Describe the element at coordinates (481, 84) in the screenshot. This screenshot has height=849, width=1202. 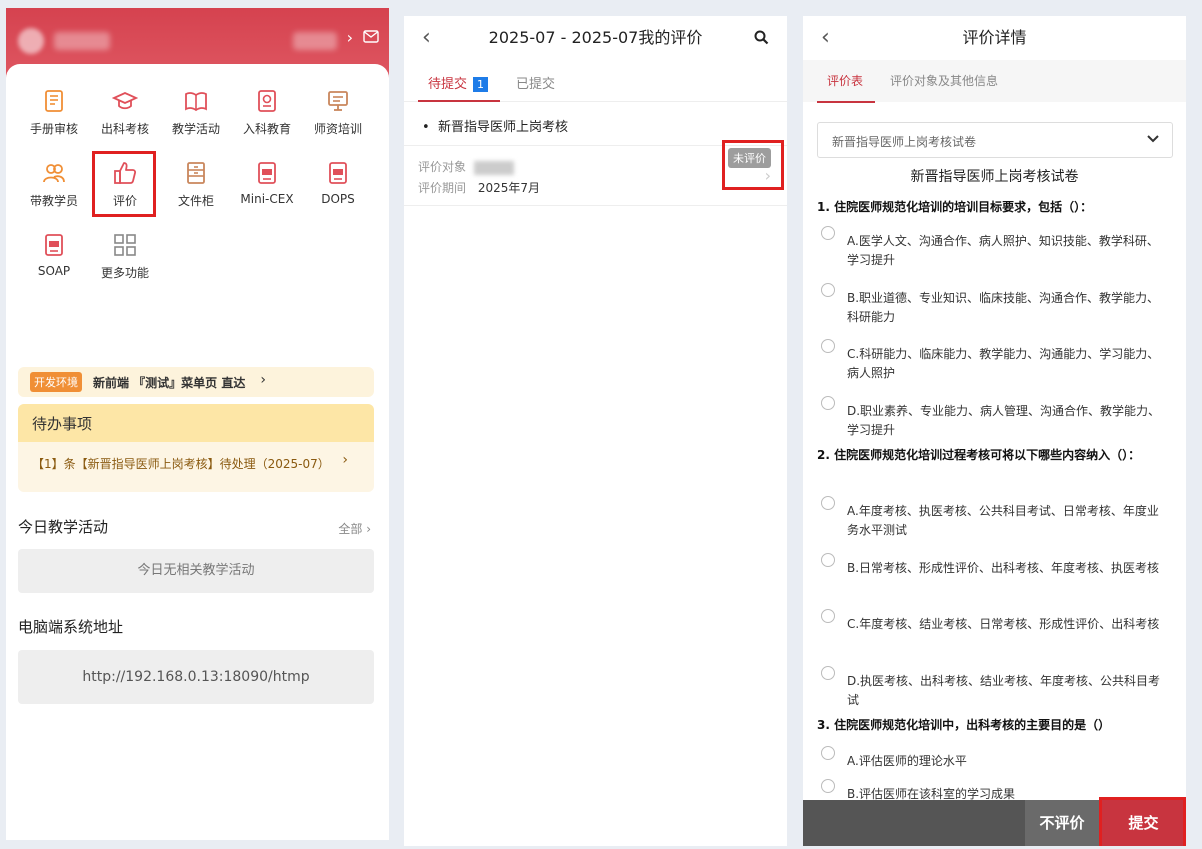
I see `pending-count-badge: 1` at that location.